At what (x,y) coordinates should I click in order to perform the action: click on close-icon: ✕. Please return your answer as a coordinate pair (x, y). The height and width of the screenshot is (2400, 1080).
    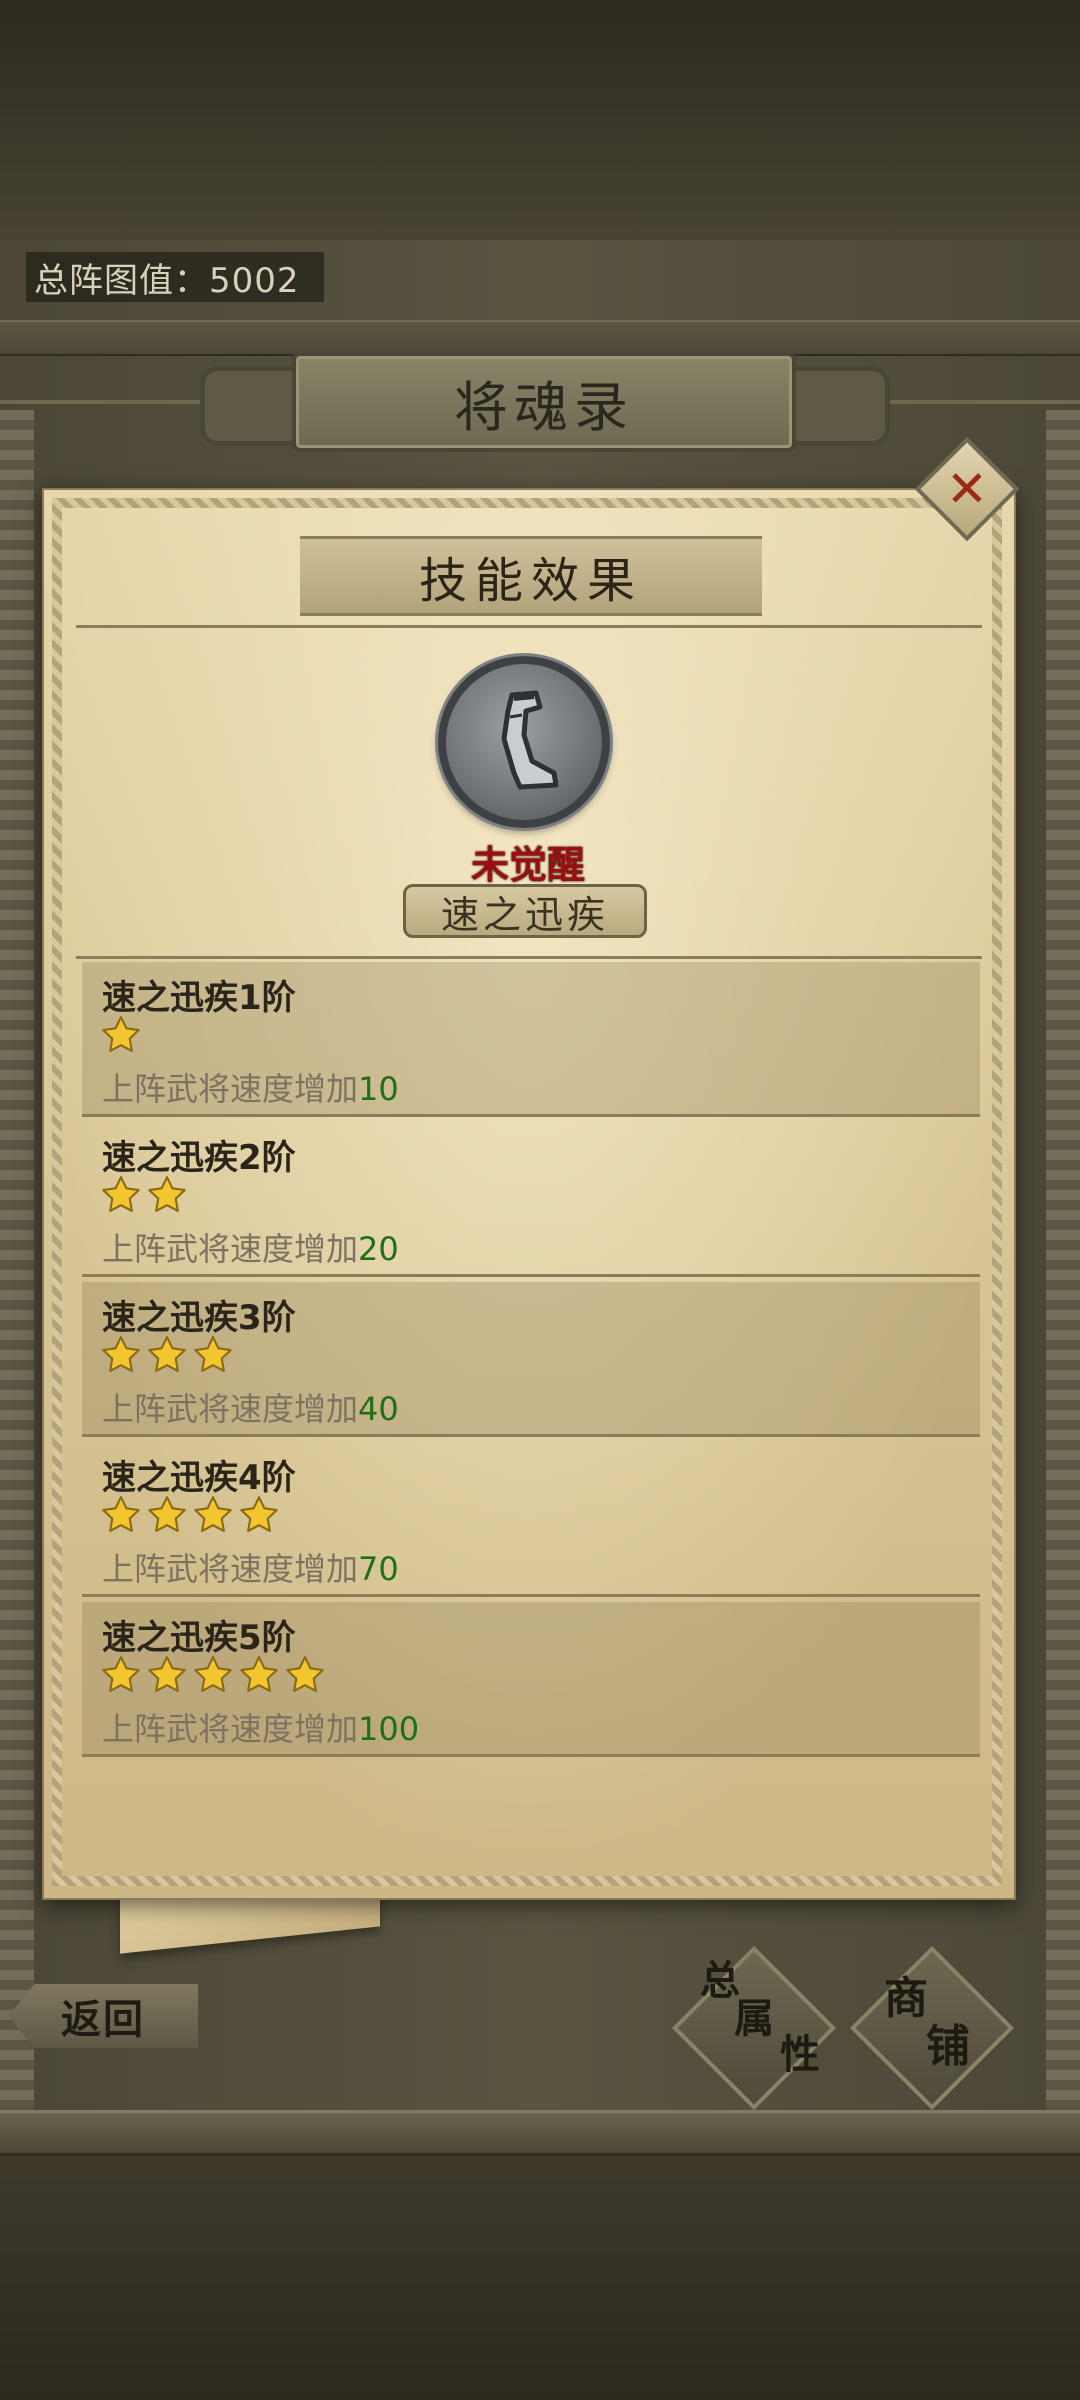
    Looking at the image, I should click on (967, 489).